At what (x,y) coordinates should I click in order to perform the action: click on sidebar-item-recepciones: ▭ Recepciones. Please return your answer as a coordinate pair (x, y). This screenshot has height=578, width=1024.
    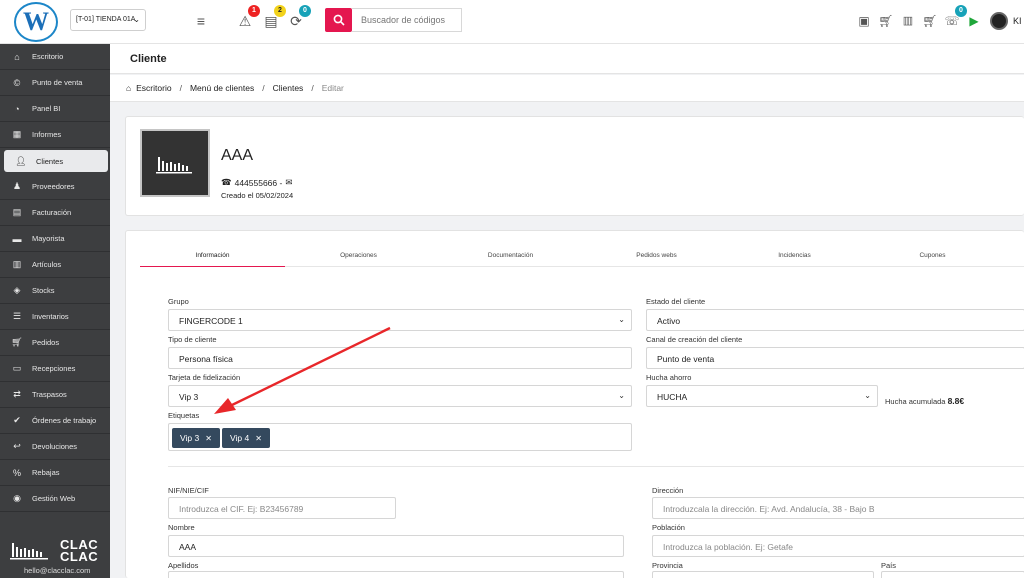
    Looking at the image, I should click on (55, 369).